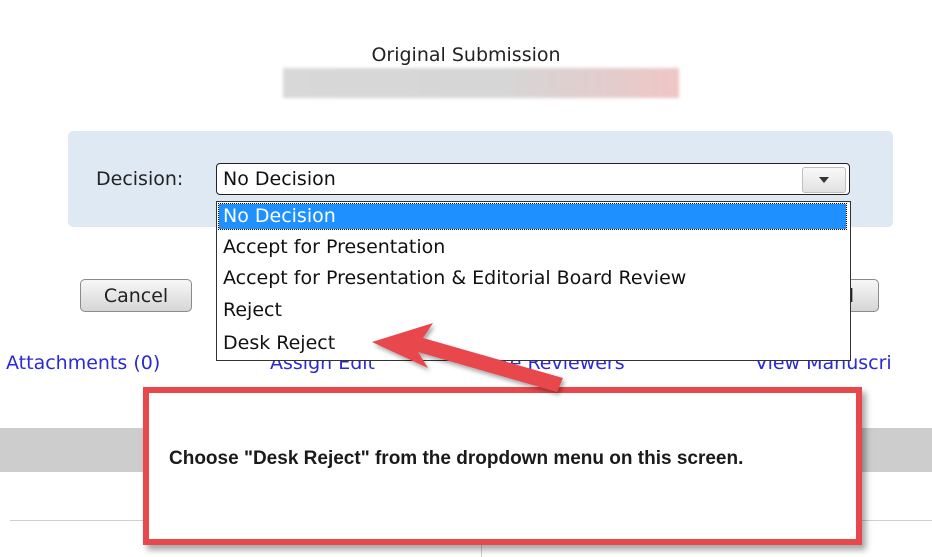 The width and height of the screenshot is (932, 557). Describe the element at coordinates (532, 343) in the screenshot. I see `option-desk-reject: Desk Reject` at that location.